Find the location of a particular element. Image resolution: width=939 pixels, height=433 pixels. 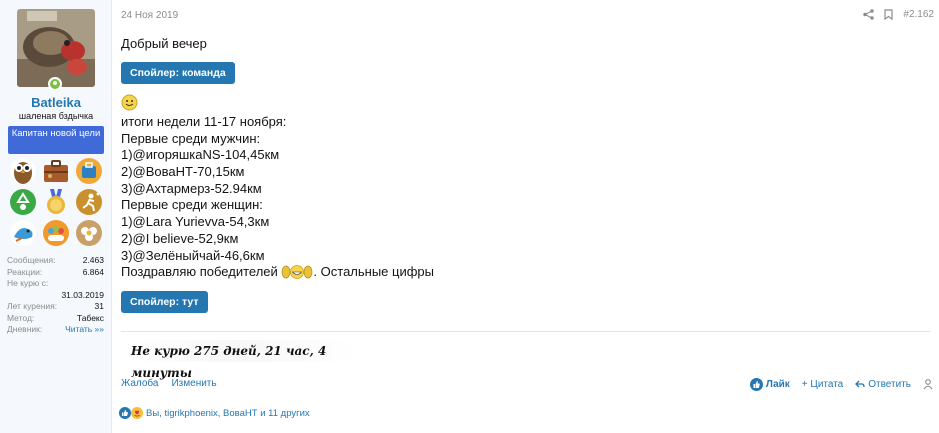

stat-method: Метод: Табекс is located at coordinates (55, 317).